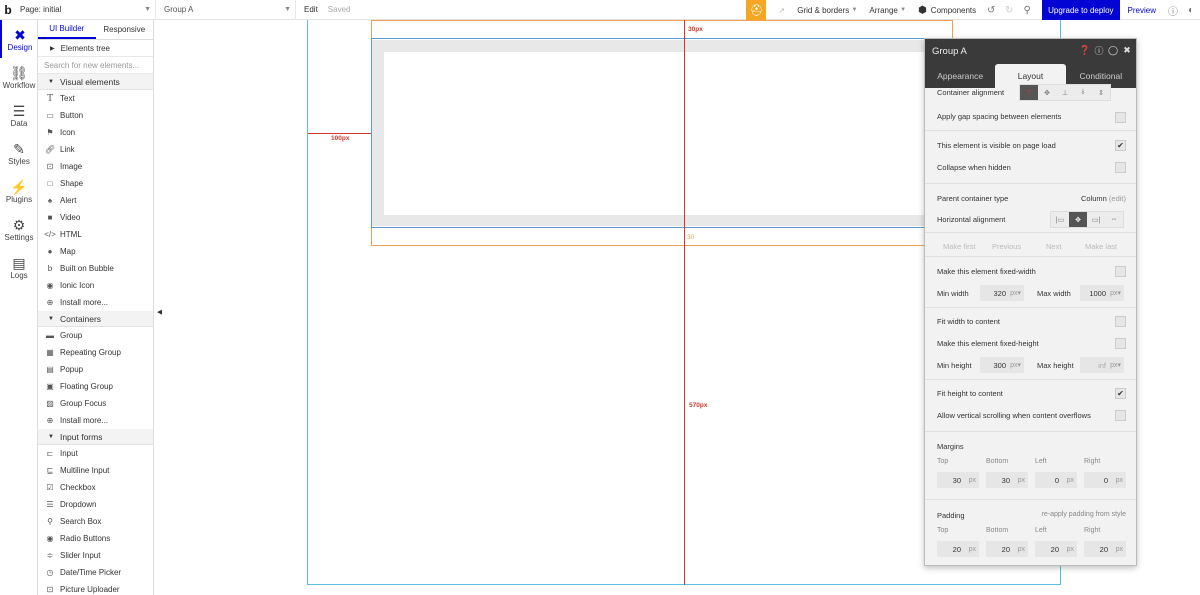 The height and width of the screenshot is (595, 1200). Describe the element at coordinates (958, 549) in the screenshot. I see `padding-top-input: 20 px` at that location.